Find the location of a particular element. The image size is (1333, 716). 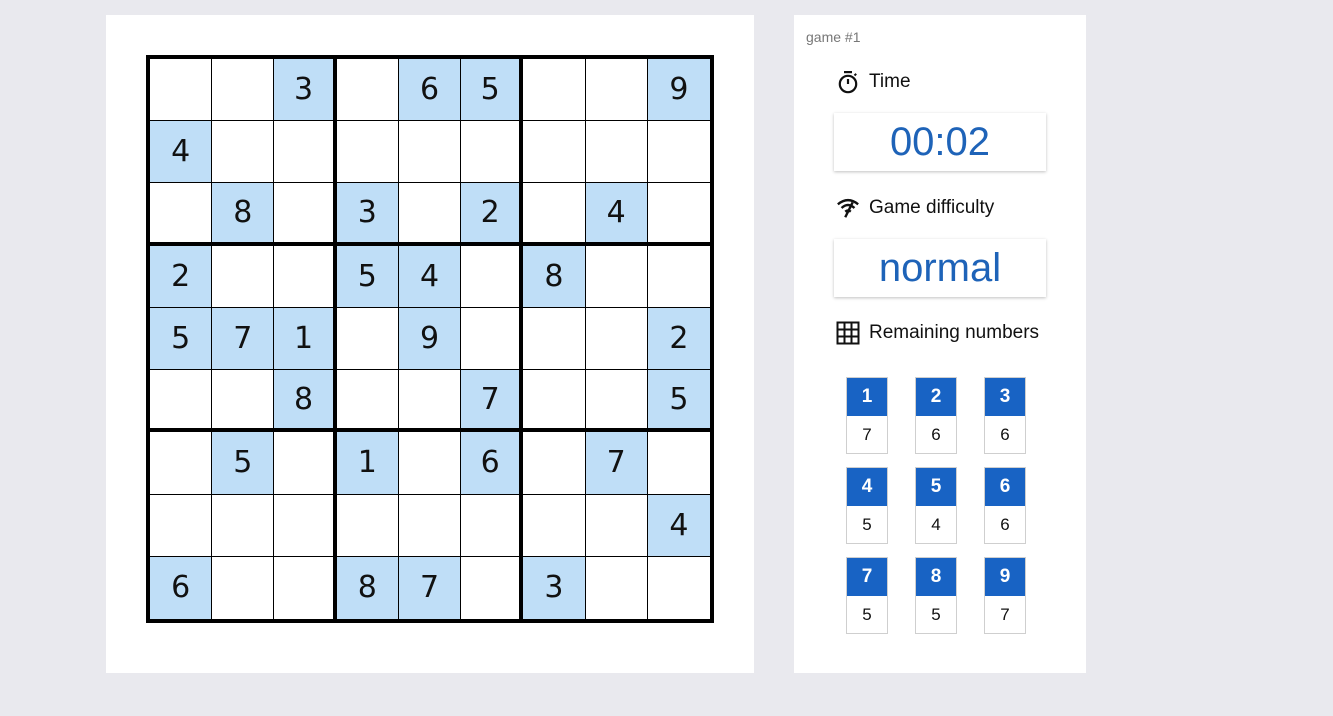

sudoku-cell-r4c1: 2 is located at coordinates (181, 276).